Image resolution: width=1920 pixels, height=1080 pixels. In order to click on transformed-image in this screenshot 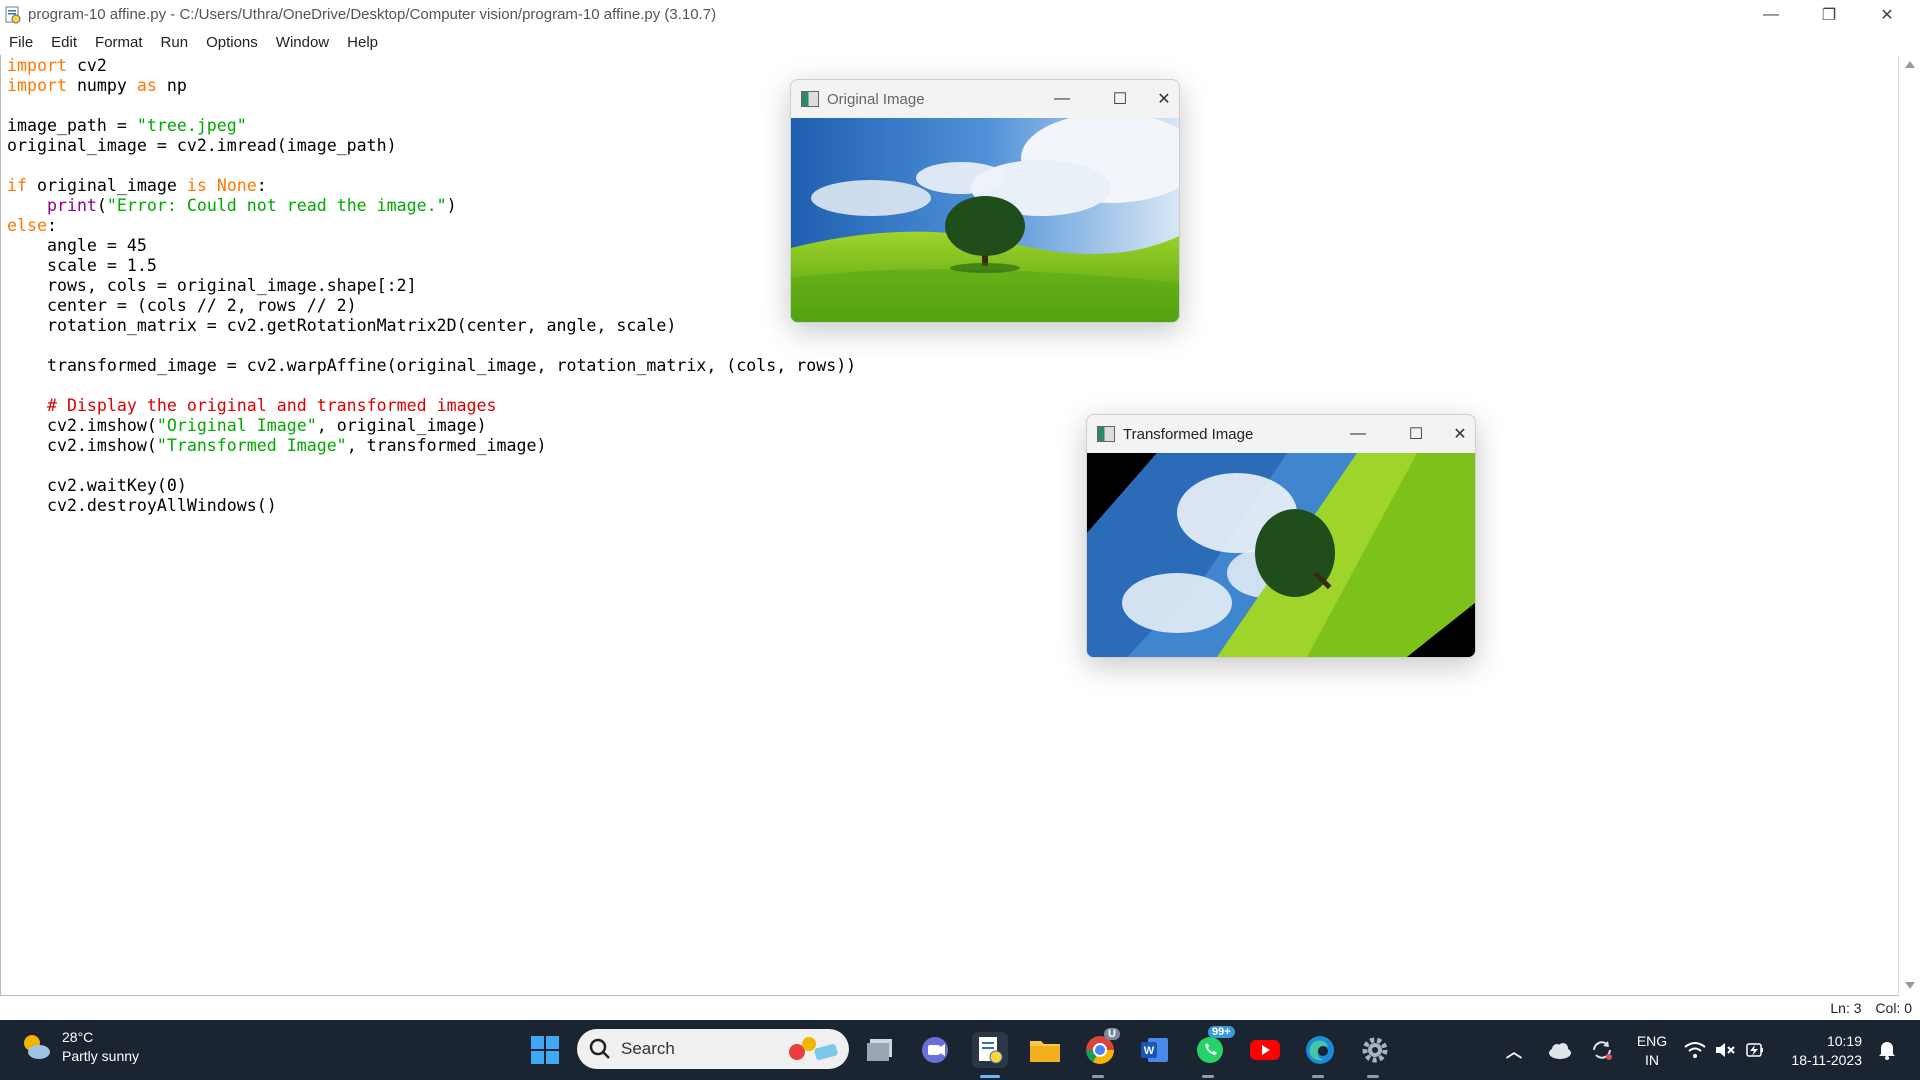, I will do `click(1281, 555)`.